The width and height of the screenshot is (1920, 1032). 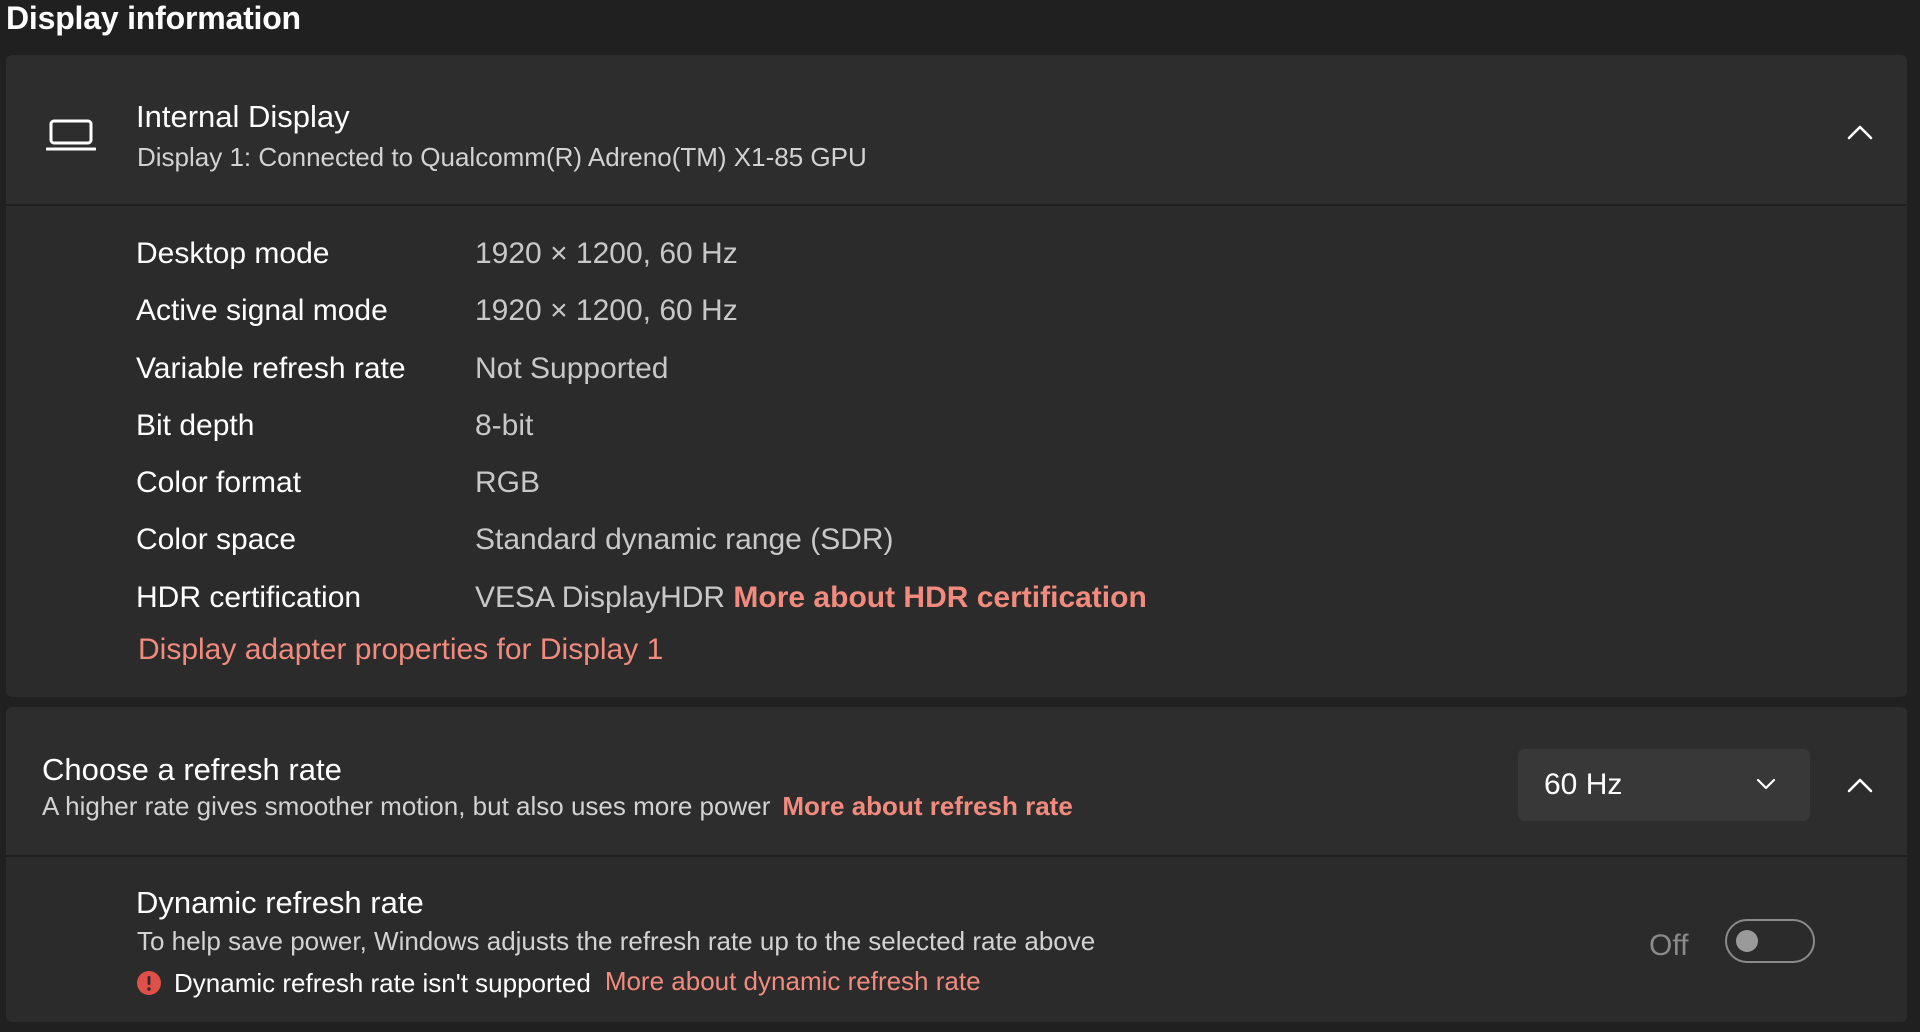 I want to click on dynamic-refresh-rate-link: More about dynamic refresh rate, so click(x=793, y=981).